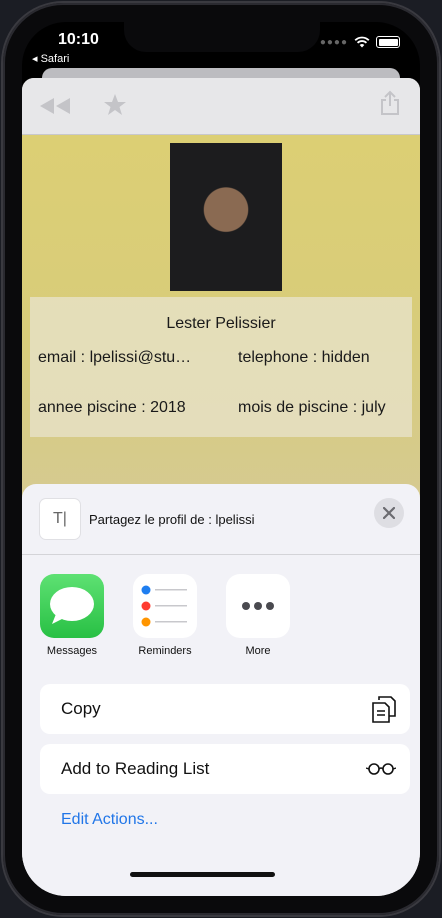 The height and width of the screenshot is (918, 442). I want to click on share-apps-row: Messages Reminders More, so click(165, 615).